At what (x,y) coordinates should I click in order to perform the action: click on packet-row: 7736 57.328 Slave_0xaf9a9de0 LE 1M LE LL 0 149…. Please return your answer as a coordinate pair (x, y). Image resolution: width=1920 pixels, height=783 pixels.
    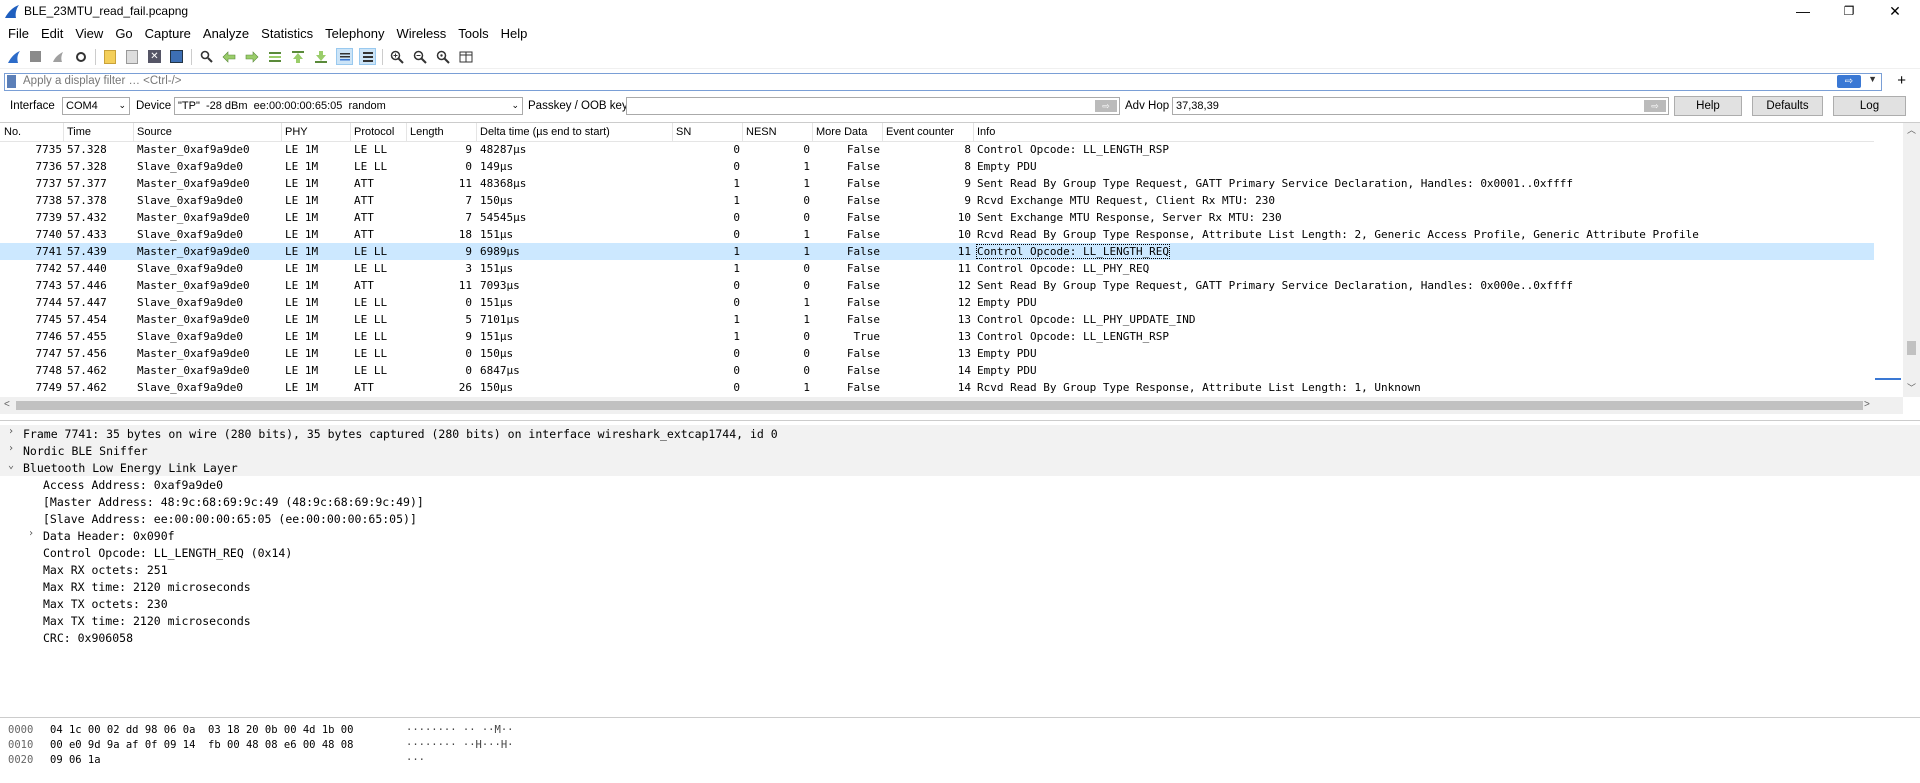
    Looking at the image, I should click on (937, 166).